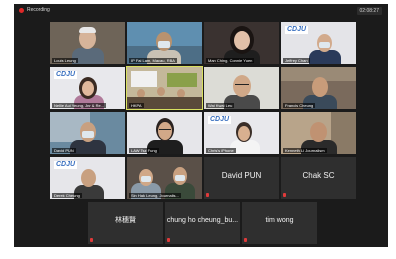  I want to click on participant-name: Chris's iPhone, so click(221, 150).